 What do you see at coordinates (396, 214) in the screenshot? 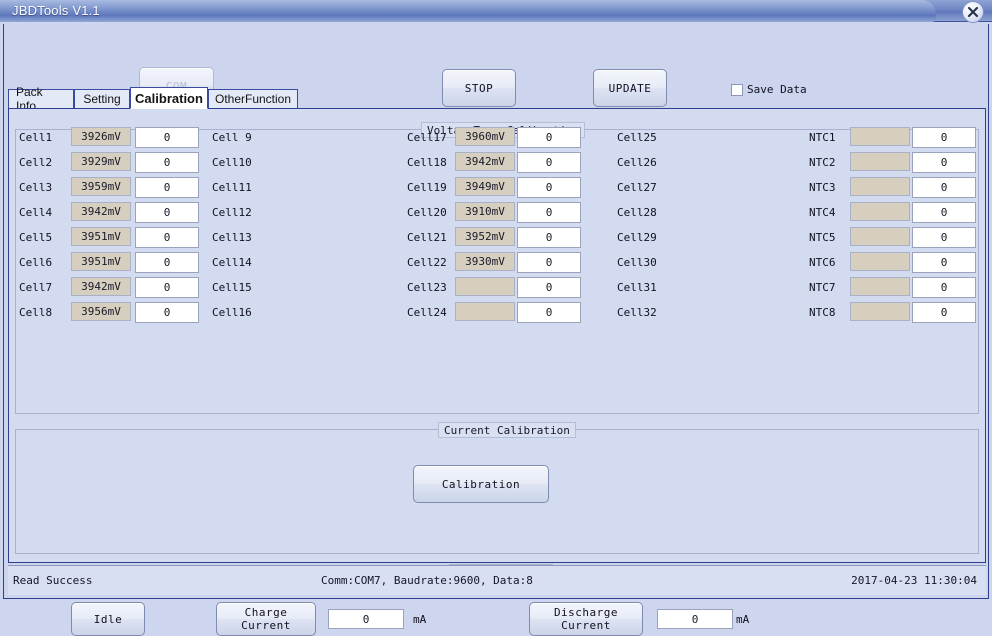
I see `row-cell12: Cell12 3910mV 0` at bounding box center [396, 214].